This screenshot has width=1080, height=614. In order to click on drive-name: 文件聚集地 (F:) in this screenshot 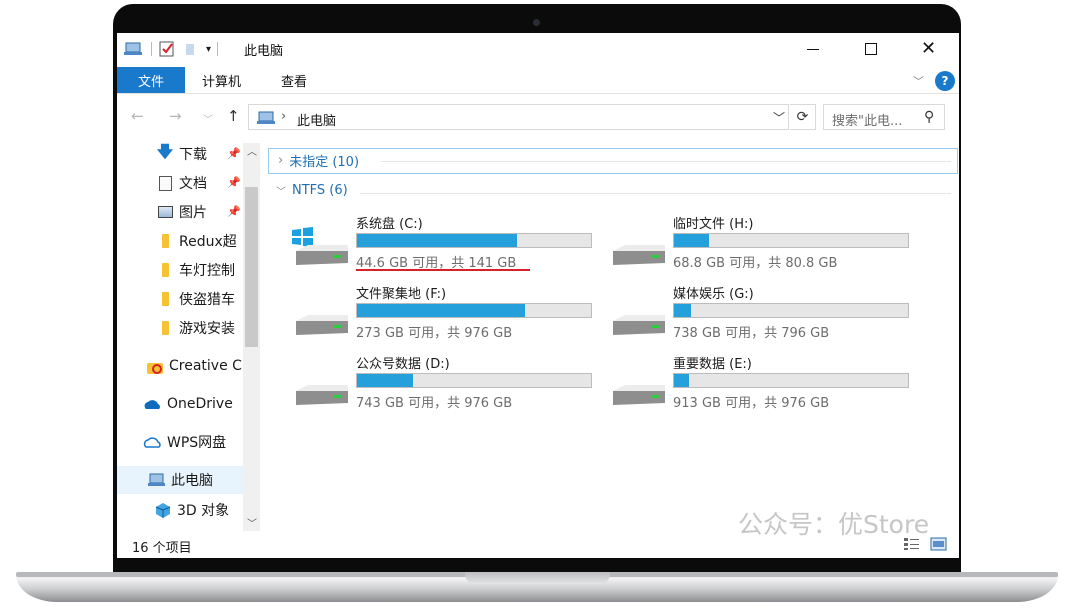, I will do `click(401, 294)`.